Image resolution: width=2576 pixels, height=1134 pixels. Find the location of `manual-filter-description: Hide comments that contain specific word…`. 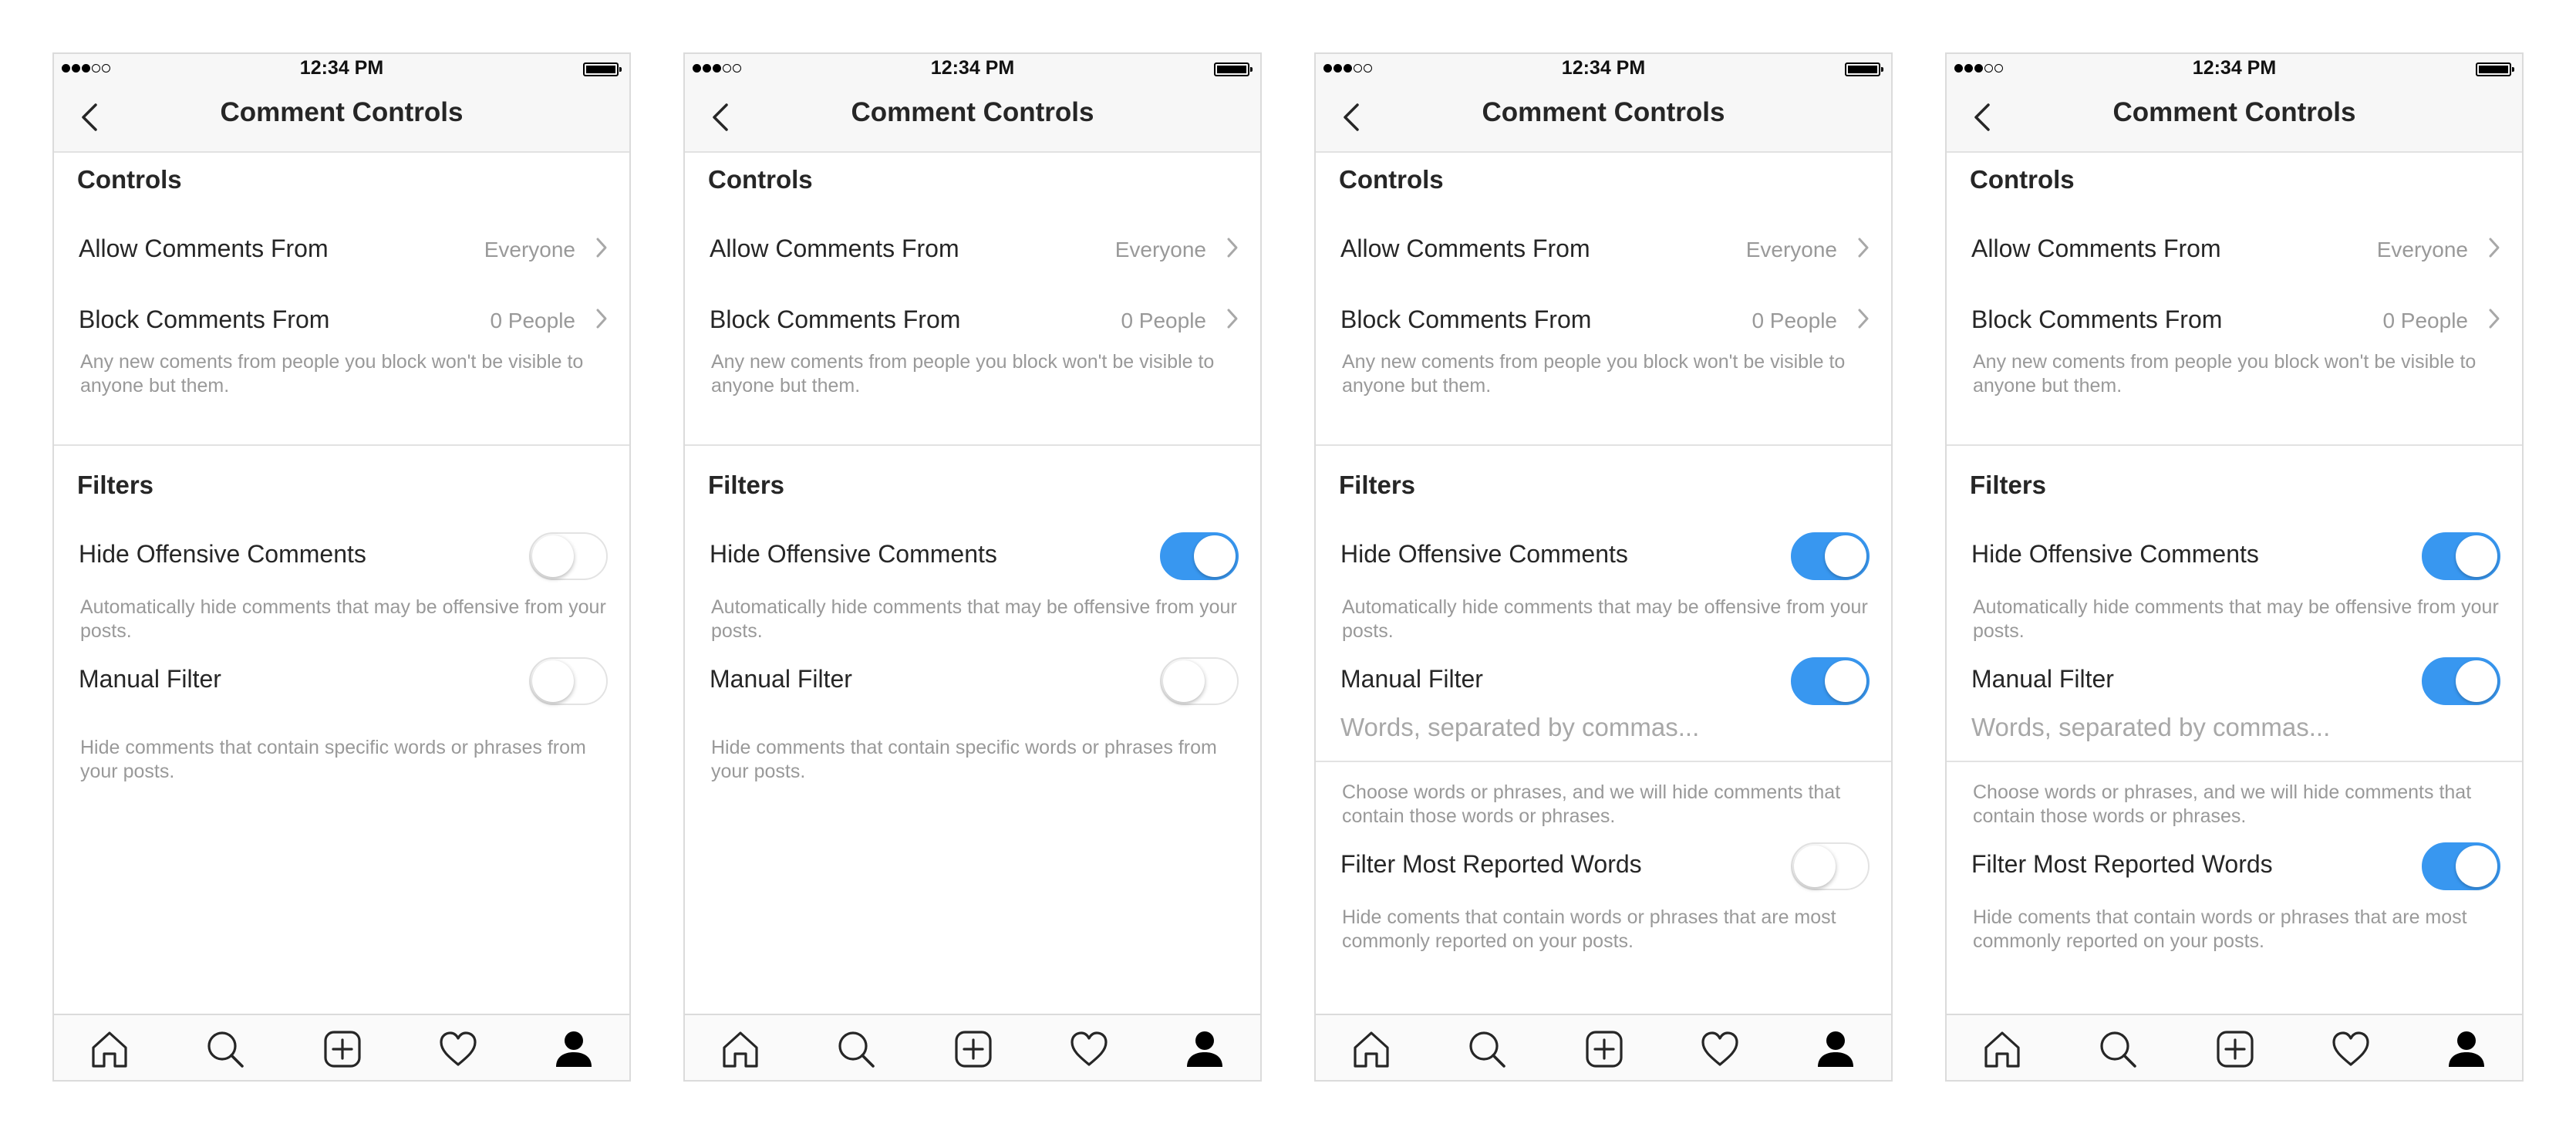

manual-filter-description: Hide comments that contain specific word… is located at coordinates (964, 760).